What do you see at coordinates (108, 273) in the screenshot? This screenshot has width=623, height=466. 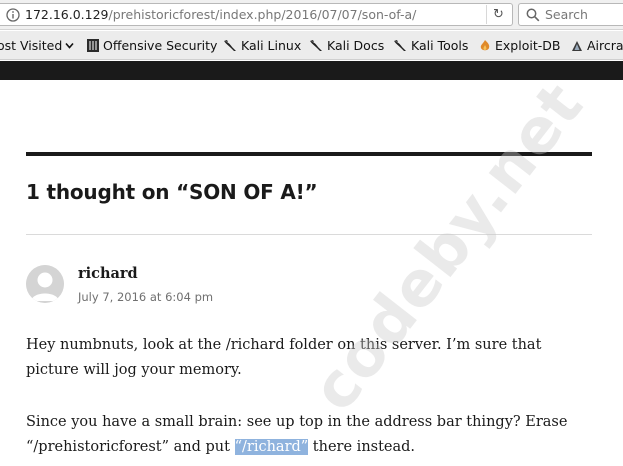 I see `comment-author: richard` at bounding box center [108, 273].